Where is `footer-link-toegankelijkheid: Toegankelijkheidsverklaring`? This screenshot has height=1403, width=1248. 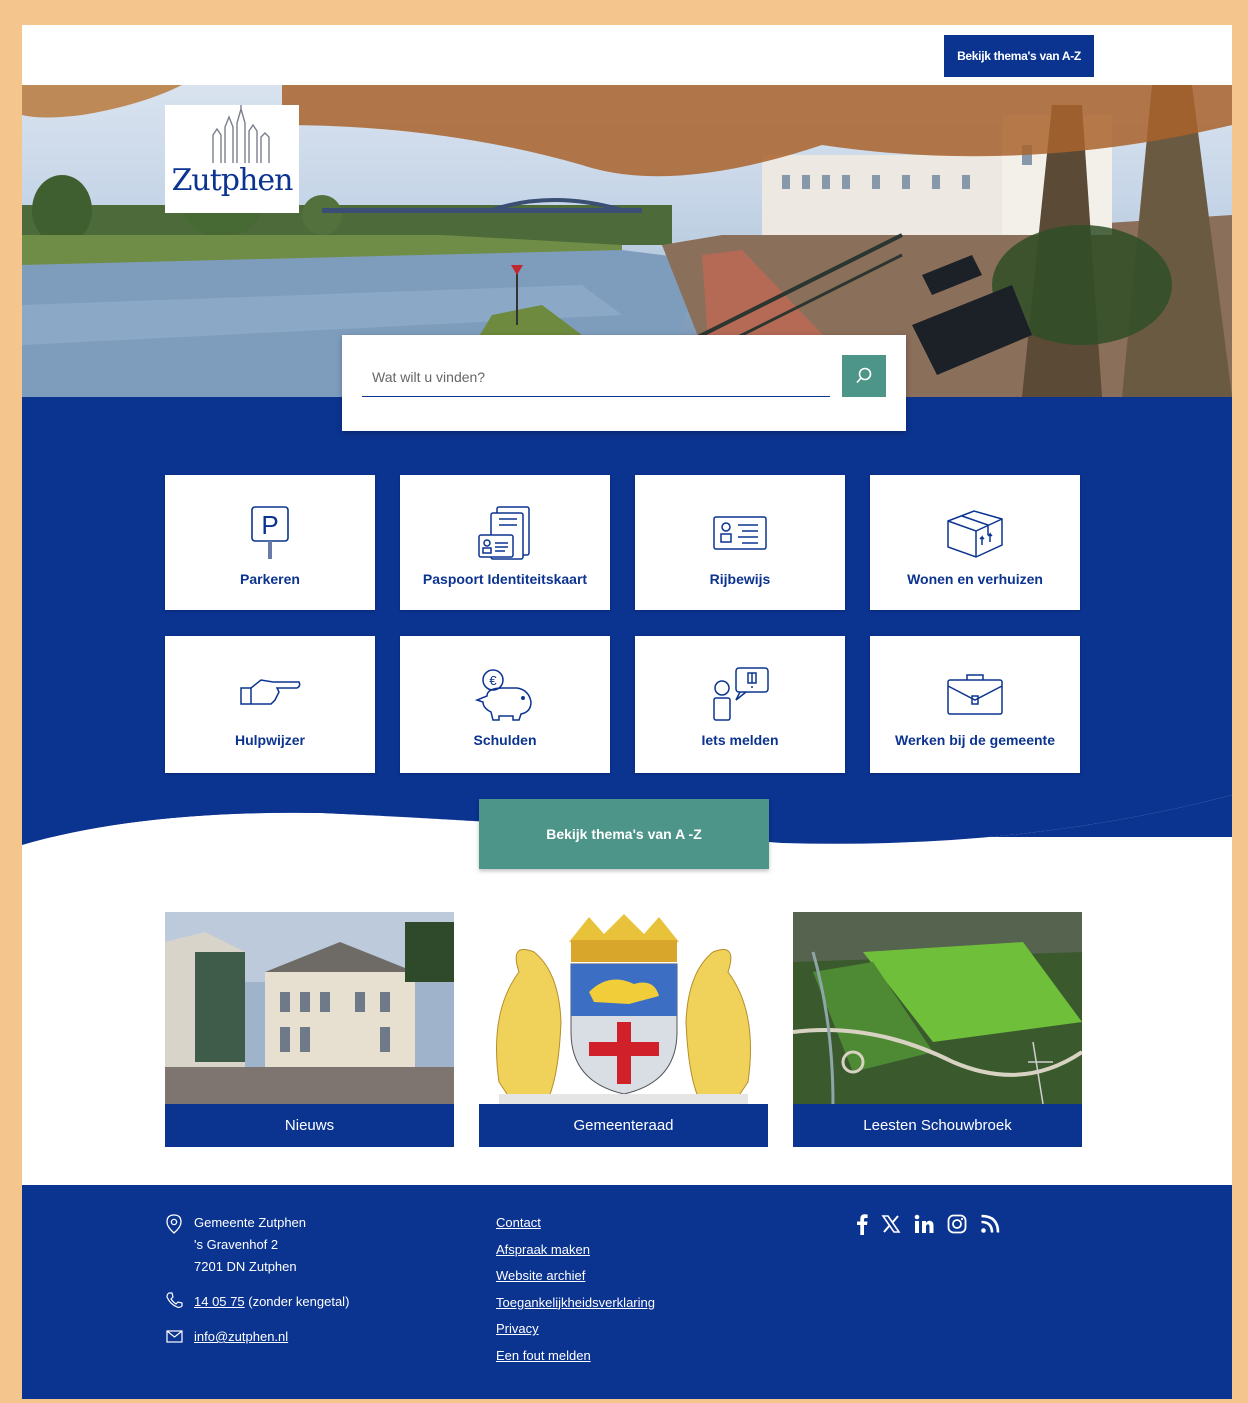 footer-link-toegankelijkheid: Toegankelijkheidsverklaring is located at coordinates (575, 1303).